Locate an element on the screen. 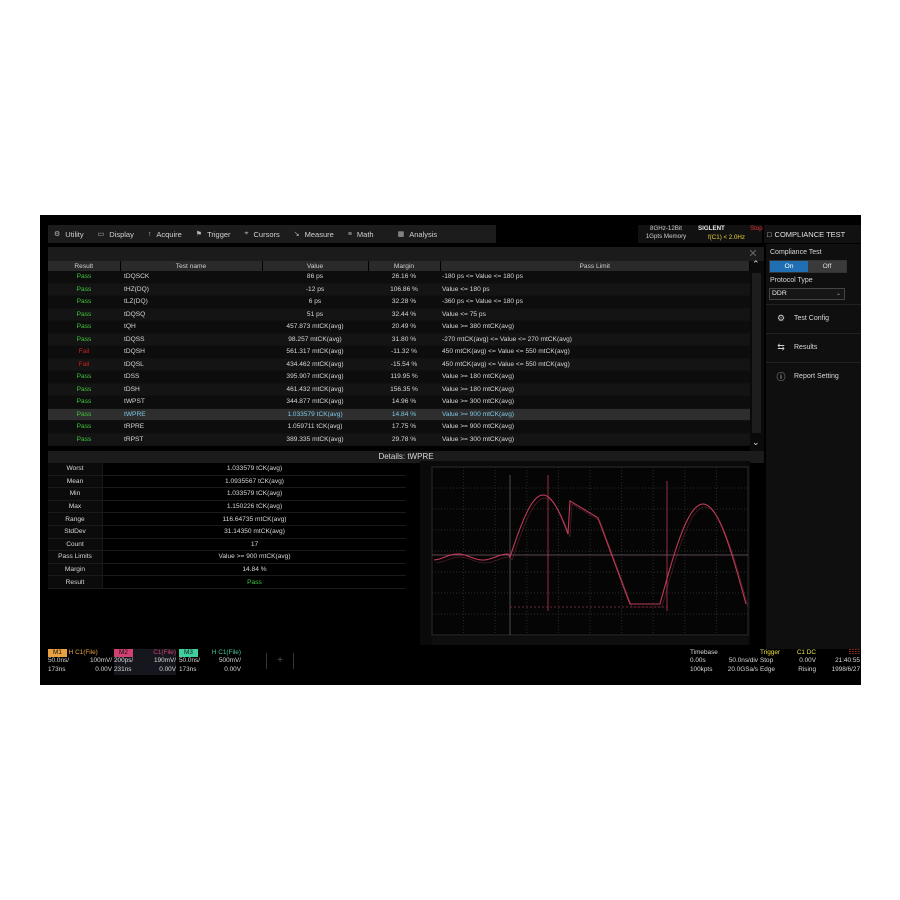 The image size is (900, 900). column-header: Value is located at coordinates (315, 266).